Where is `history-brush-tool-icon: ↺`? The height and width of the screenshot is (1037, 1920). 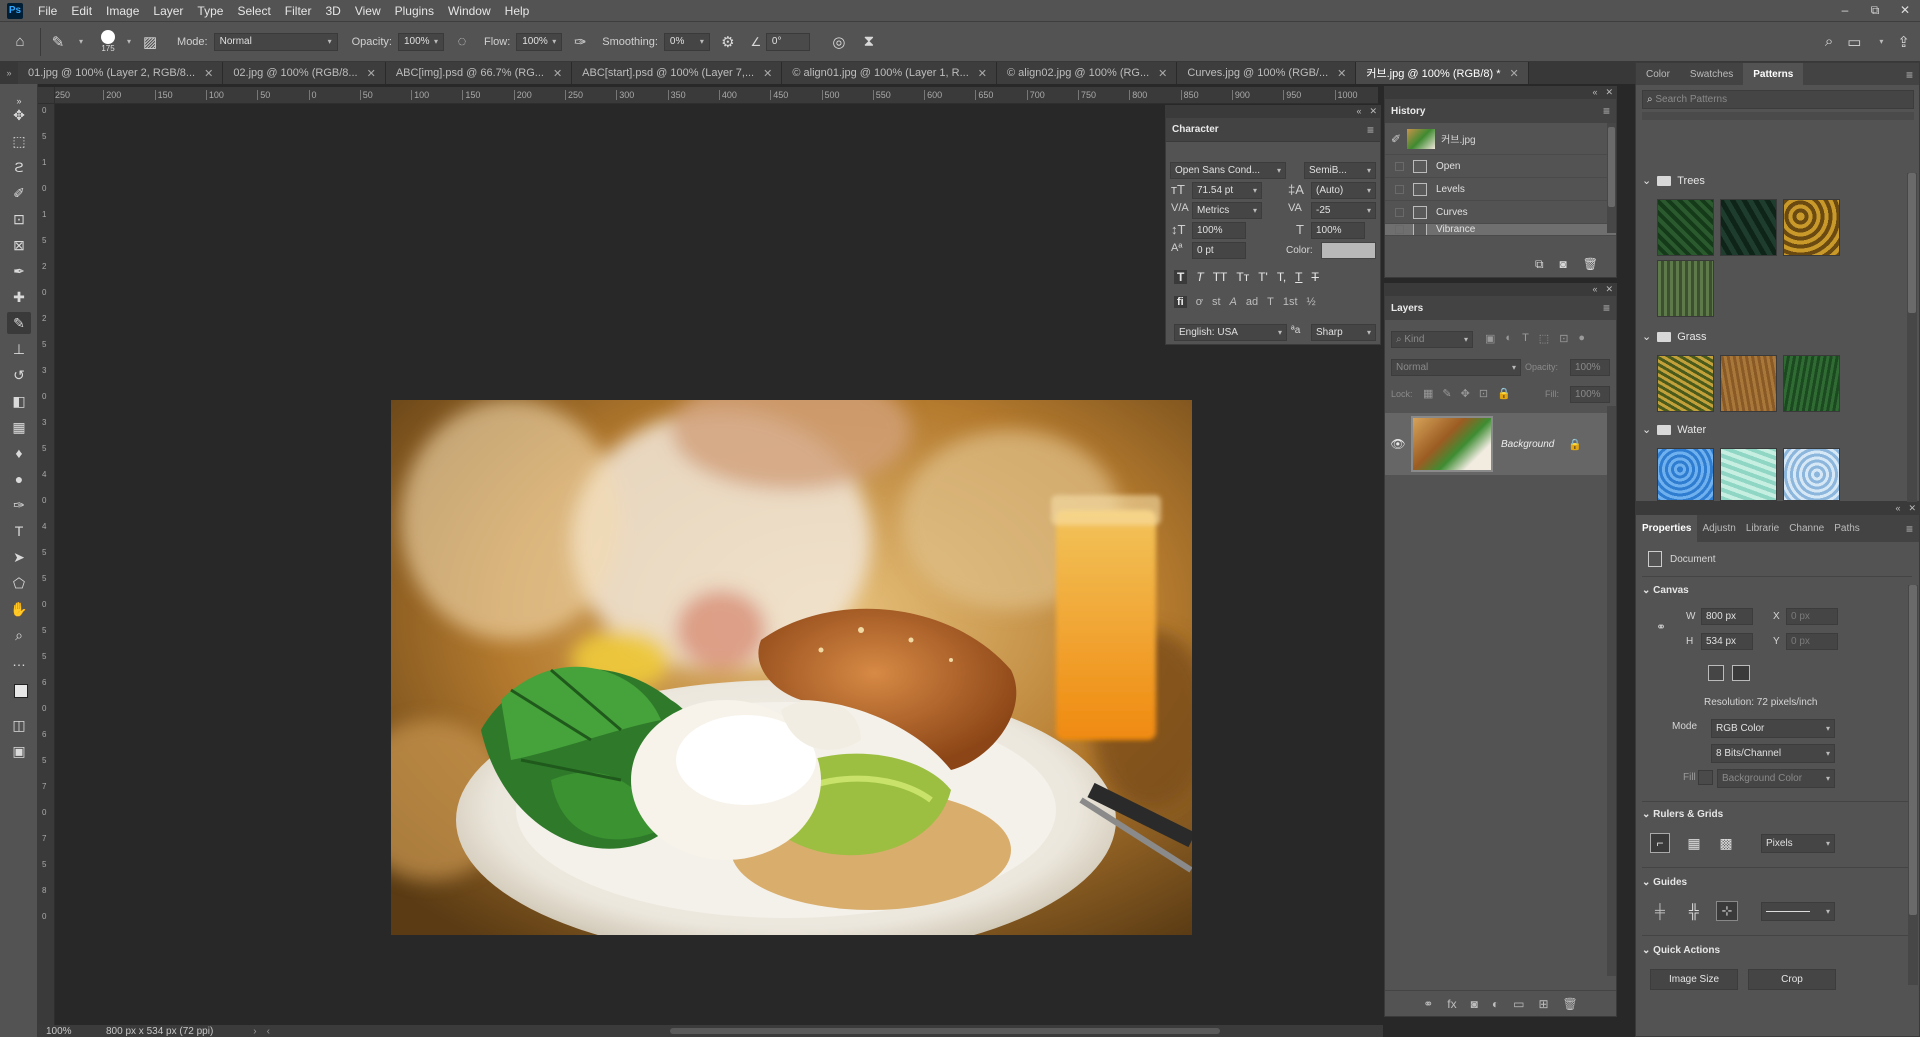 history-brush-tool-icon: ↺ is located at coordinates (19, 375).